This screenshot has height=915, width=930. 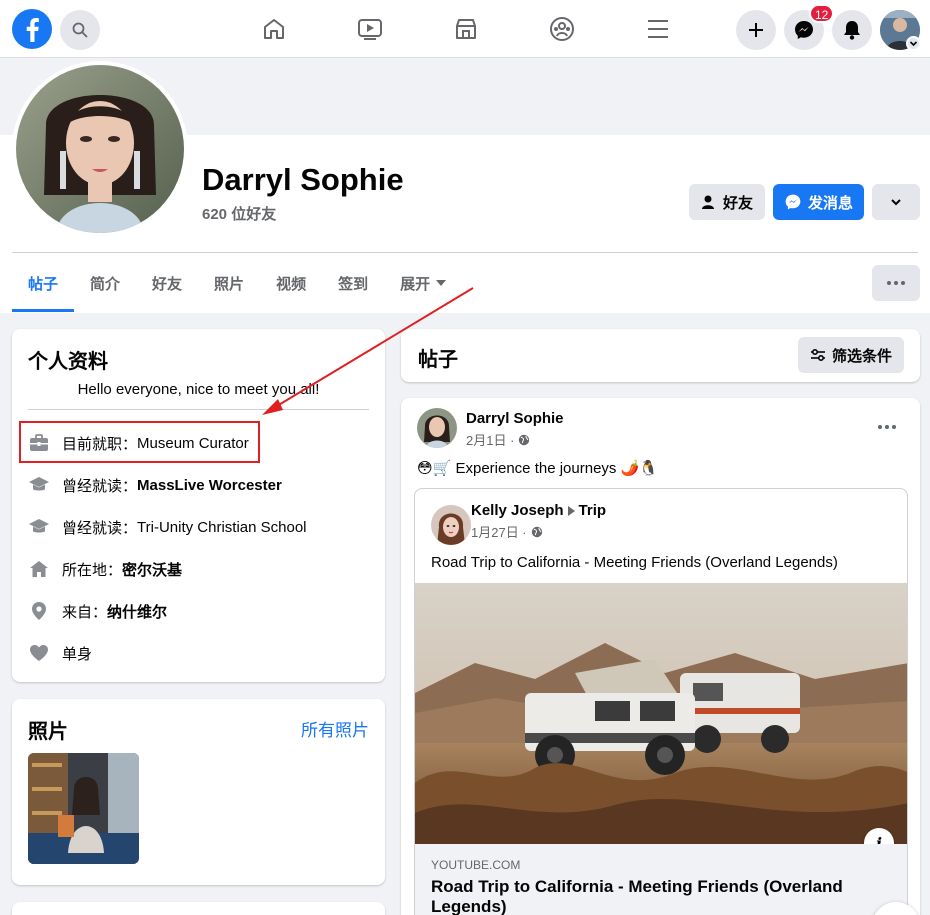 I want to click on posts-title: 帖子, so click(x=438, y=360).